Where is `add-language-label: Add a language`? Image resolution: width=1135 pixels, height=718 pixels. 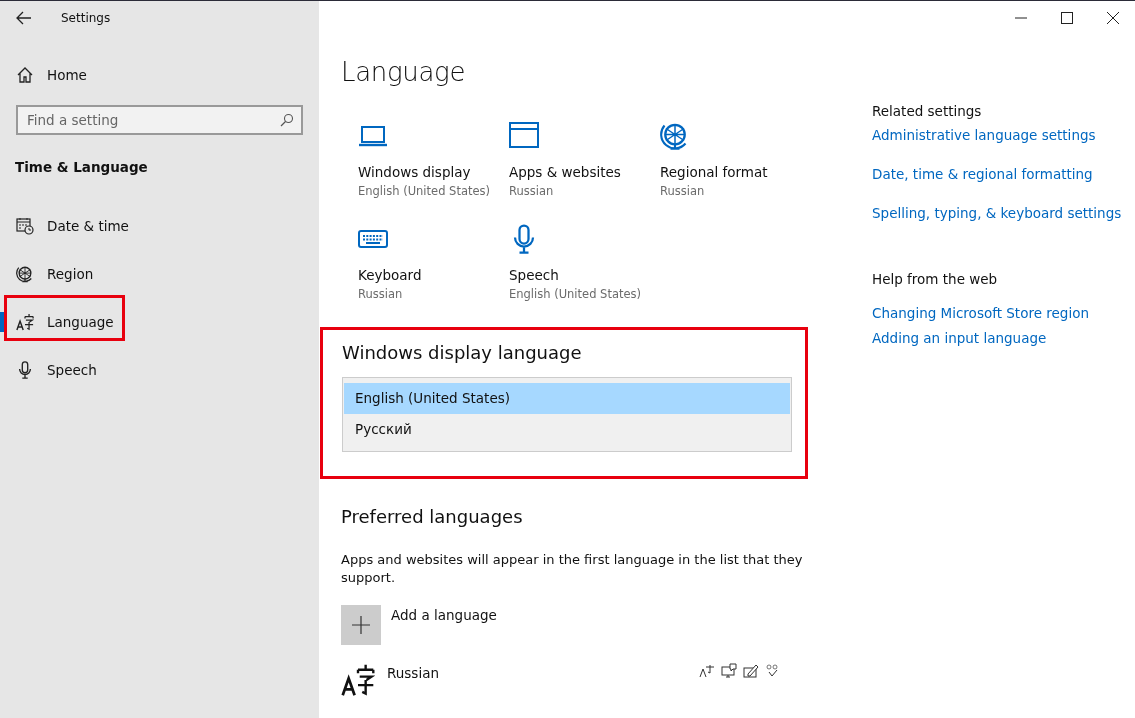 add-language-label: Add a language is located at coordinates (444, 625).